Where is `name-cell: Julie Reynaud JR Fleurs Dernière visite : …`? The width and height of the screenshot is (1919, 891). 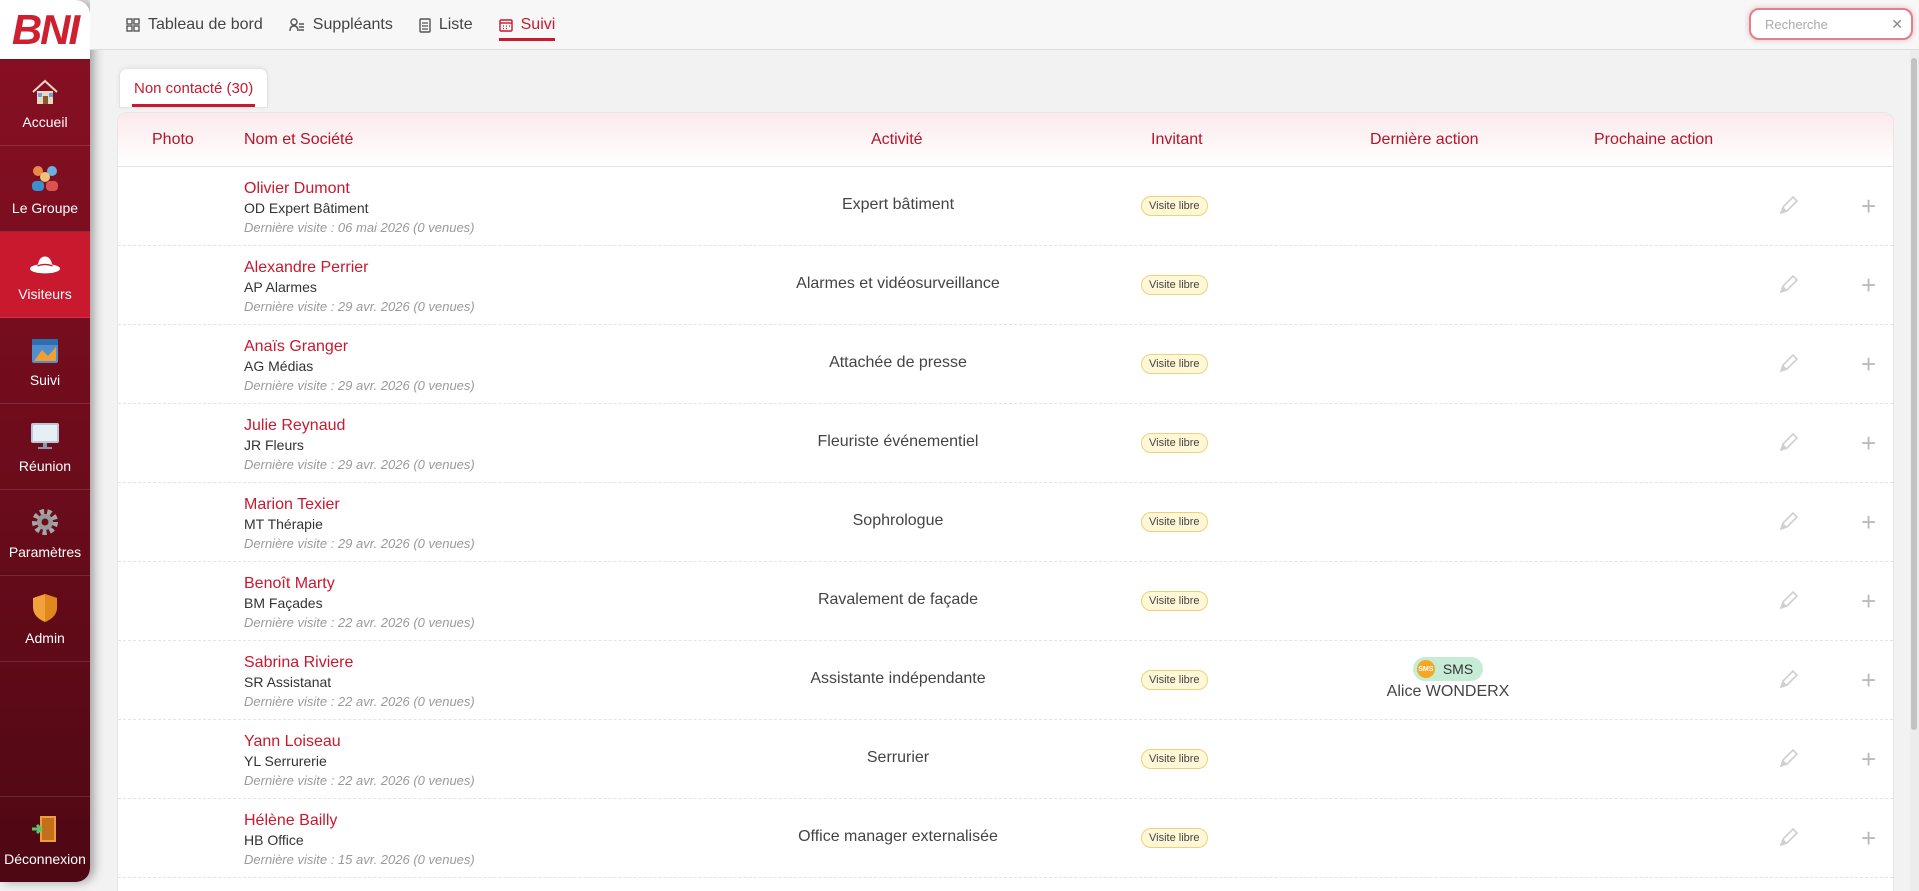
name-cell: Julie Reynaud JR Fleurs Dernière visite : … is located at coordinates (444, 446).